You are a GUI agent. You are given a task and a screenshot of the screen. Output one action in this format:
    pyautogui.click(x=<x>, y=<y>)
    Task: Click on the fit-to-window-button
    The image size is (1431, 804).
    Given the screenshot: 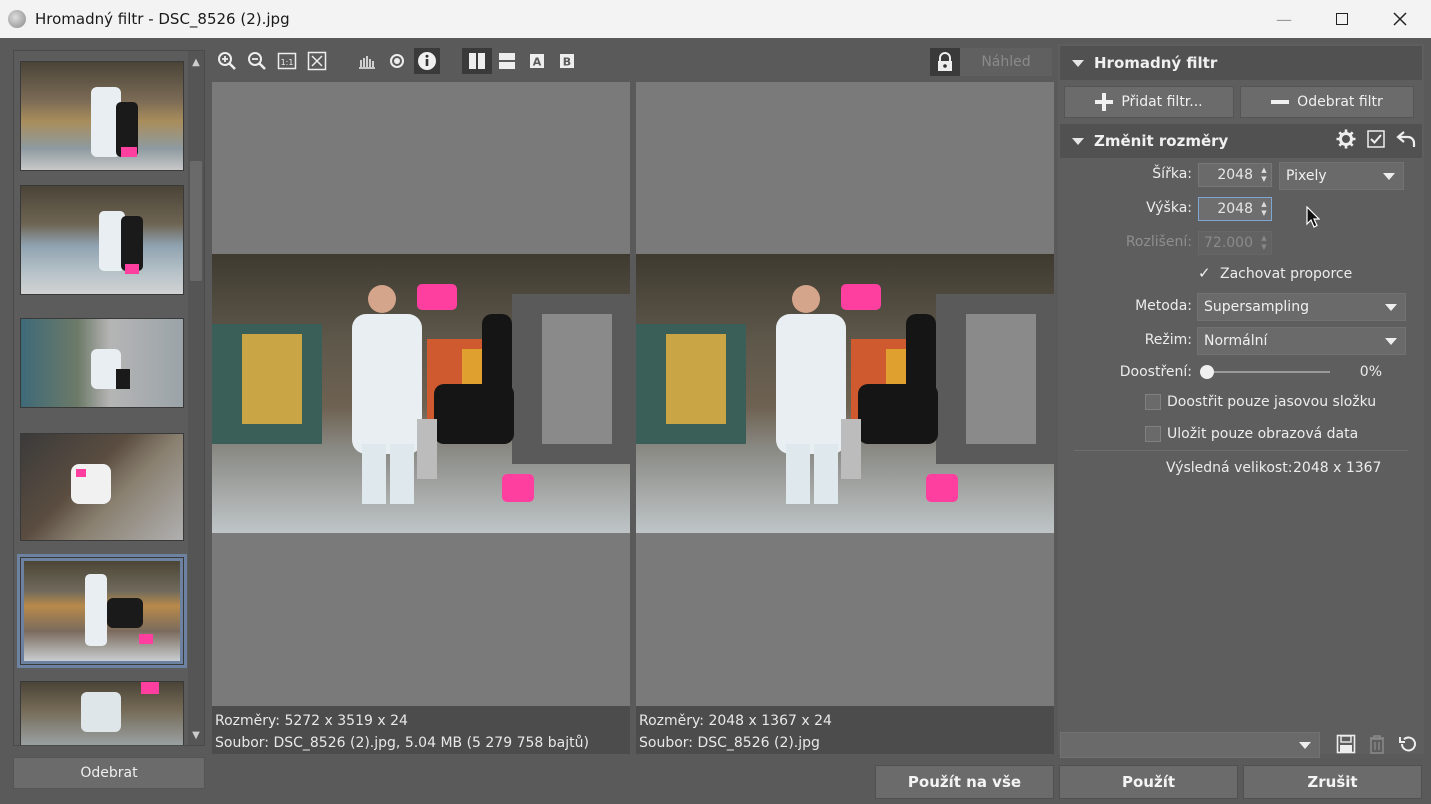 What is the action you would take?
    pyautogui.click(x=317, y=61)
    